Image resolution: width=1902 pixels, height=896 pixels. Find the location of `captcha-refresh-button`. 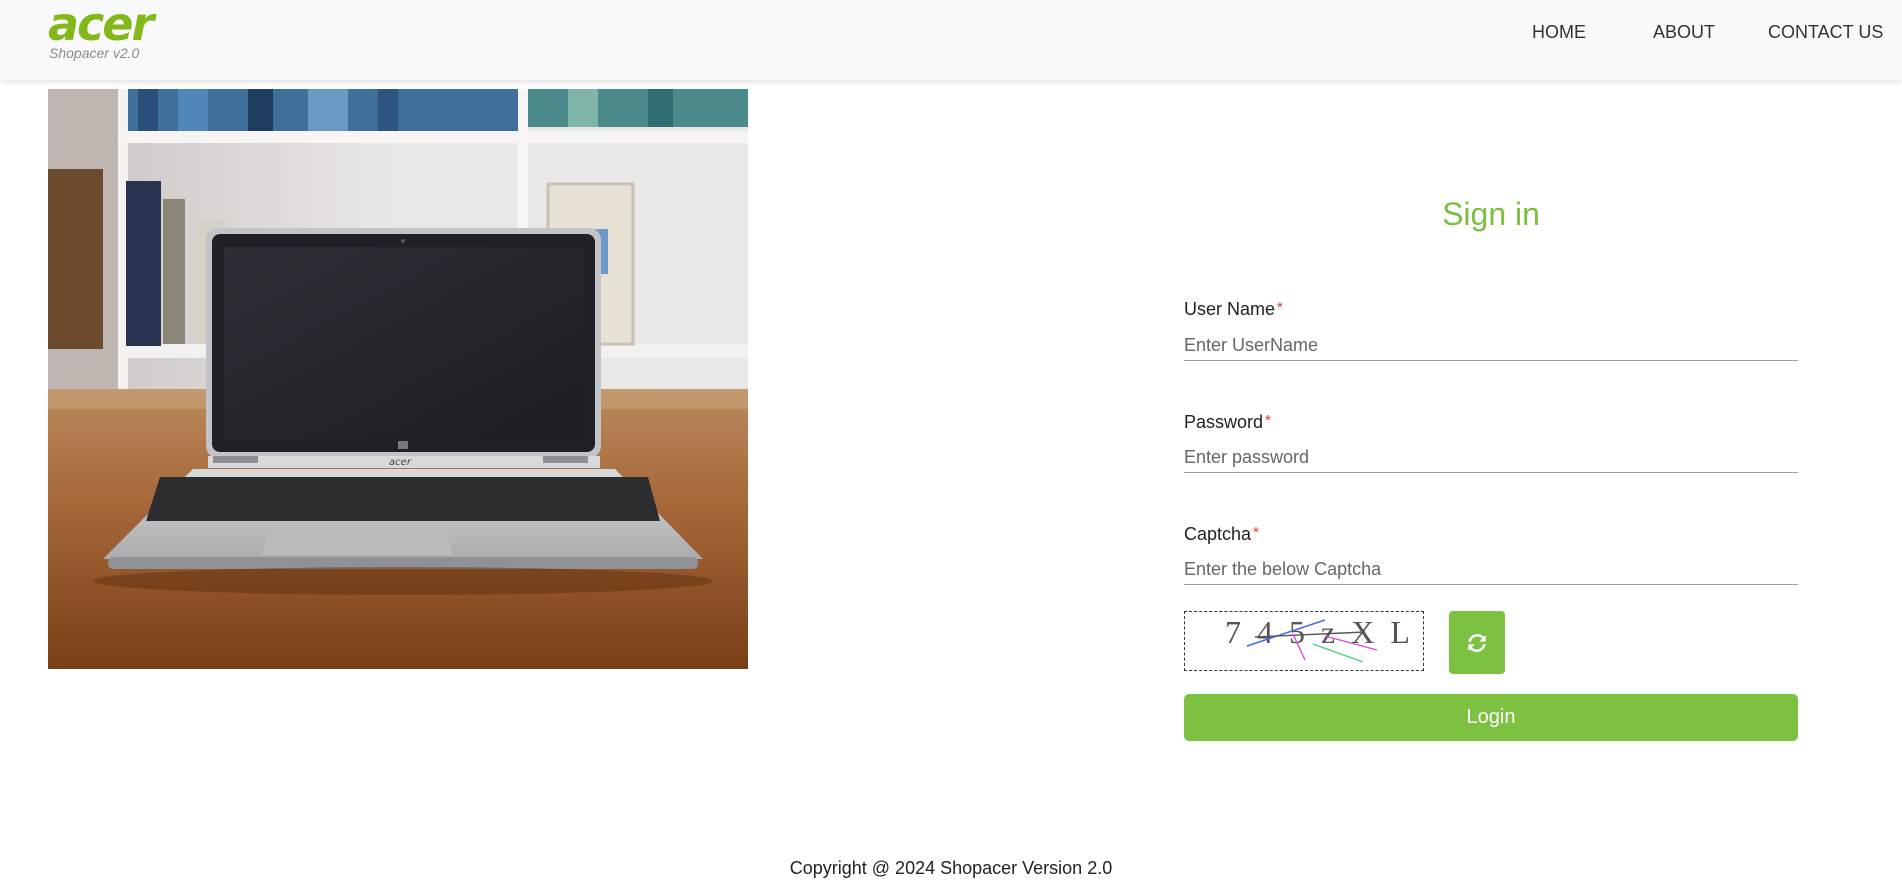

captcha-refresh-button is located at coordinates (1477, 642).